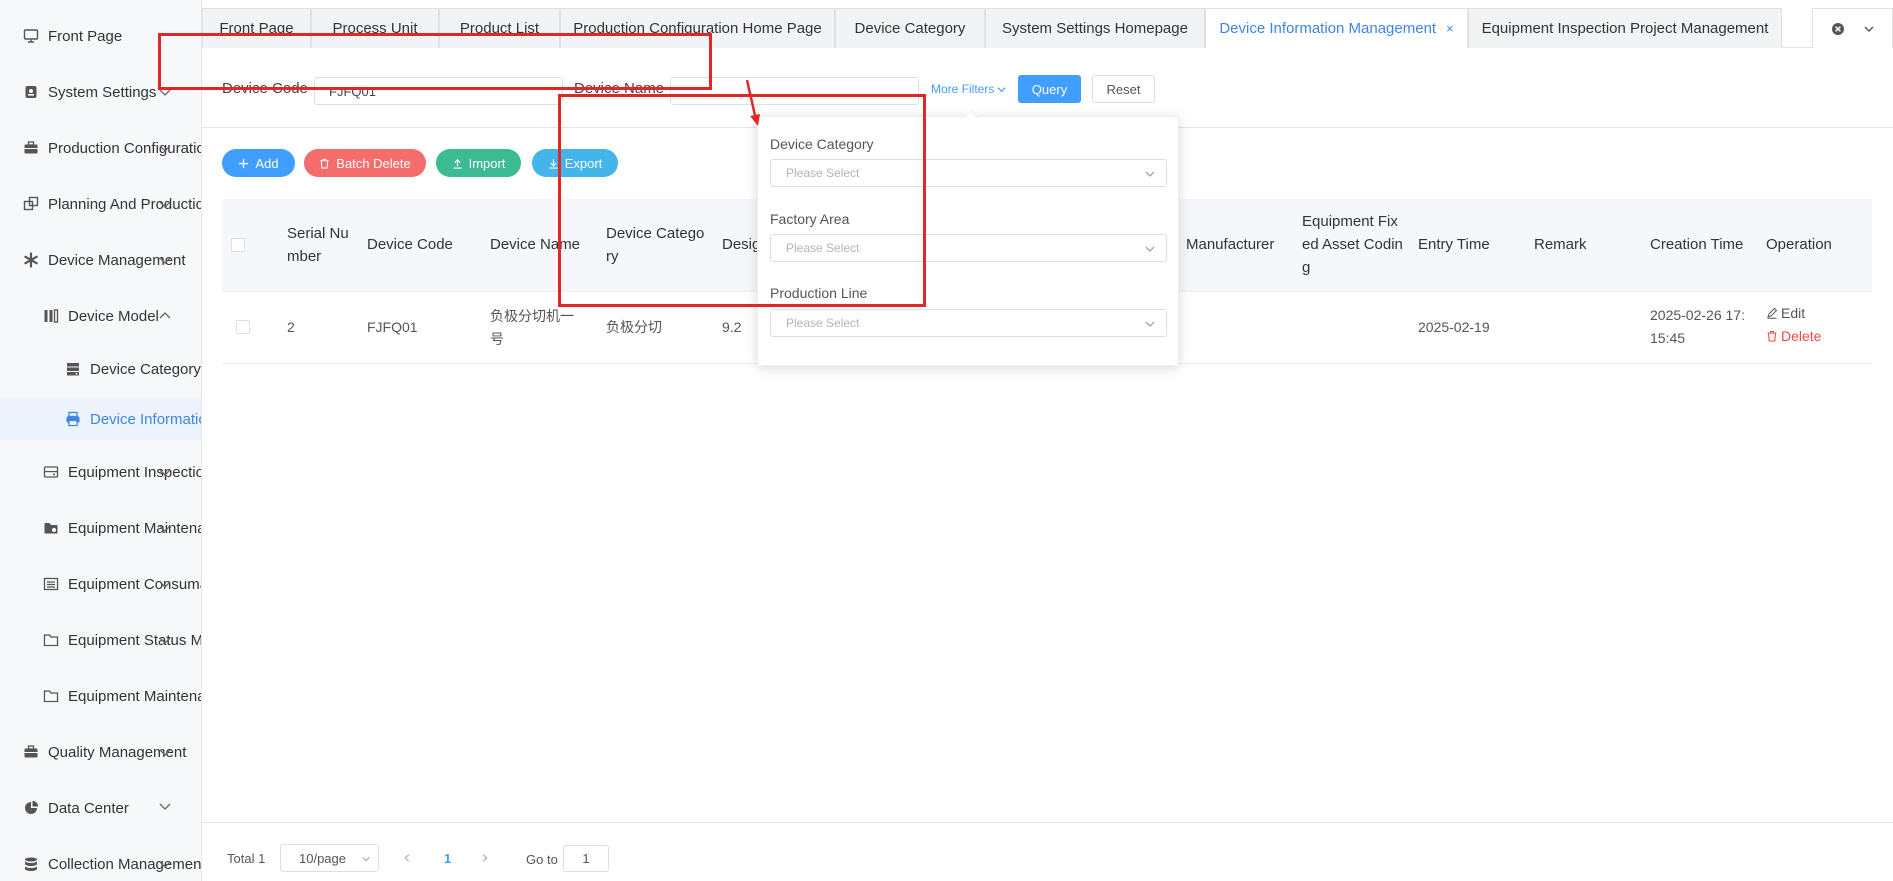  What do you see at coordinates (1772, 313) in the screenshot?
I see `edit-icon` at bounding box center [1772, 313].